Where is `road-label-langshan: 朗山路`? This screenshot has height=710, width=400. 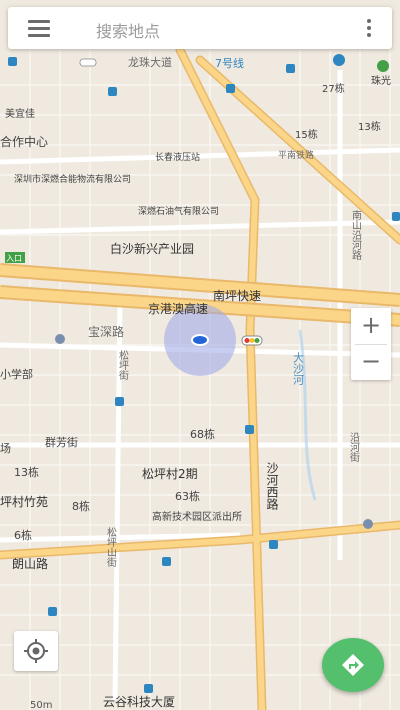 road-label-langshan: 朗山路 is located at coordinates (30, 563).